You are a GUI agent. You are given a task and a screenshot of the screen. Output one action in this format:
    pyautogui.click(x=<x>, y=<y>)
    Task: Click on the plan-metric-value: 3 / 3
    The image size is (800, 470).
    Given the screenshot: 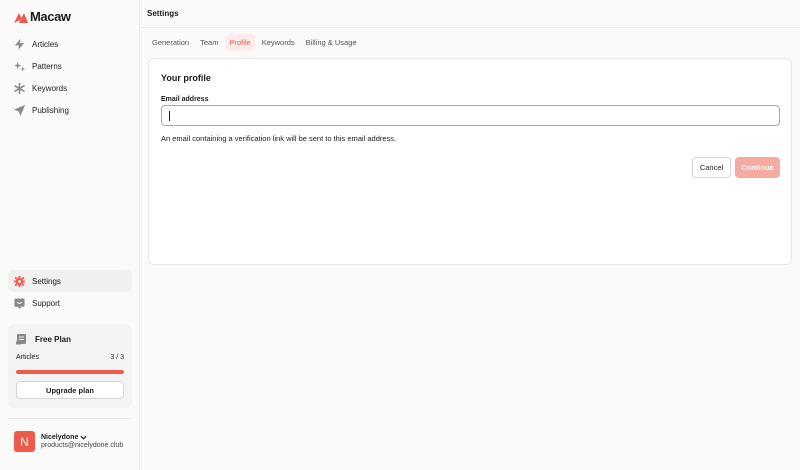 What is the action you would take?
    pyautogui.click(x=117, y=357)
    